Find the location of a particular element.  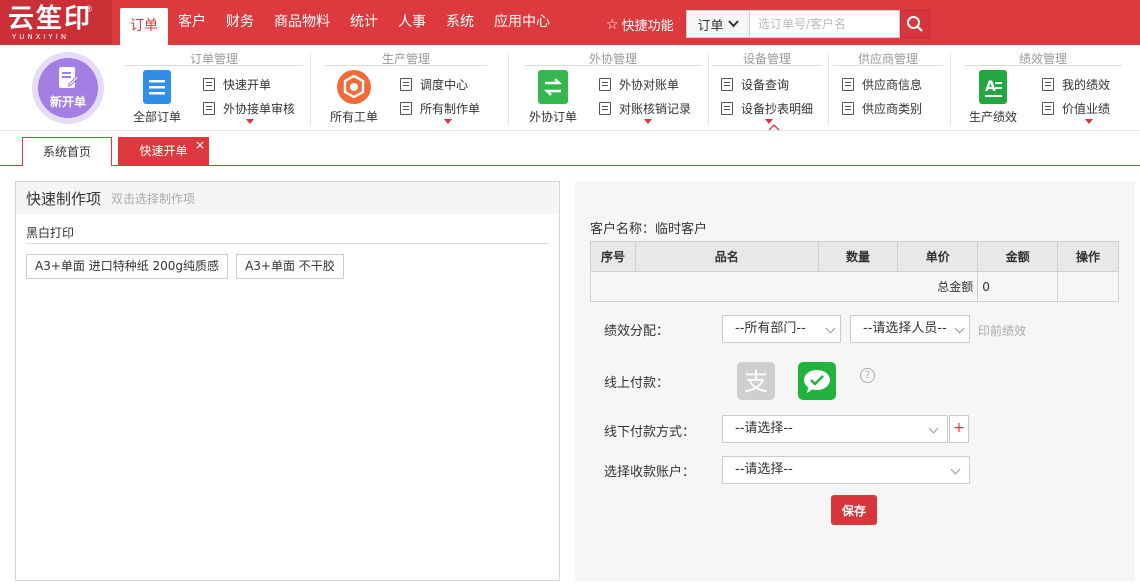

edit-document-icon is located at coordinates (69, 77).